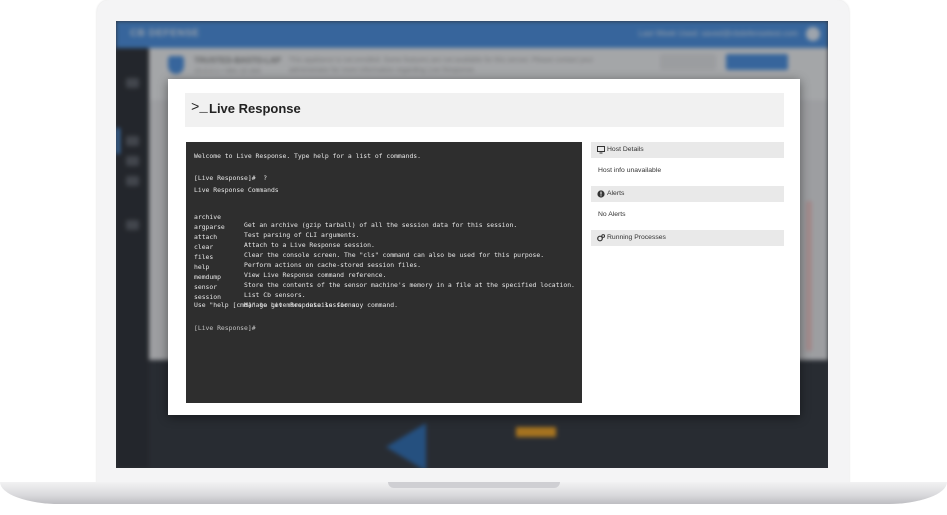  Describe the element at coordinates (616, 193) in the screenshot. I see `alerts-label: Alerts` at that location.